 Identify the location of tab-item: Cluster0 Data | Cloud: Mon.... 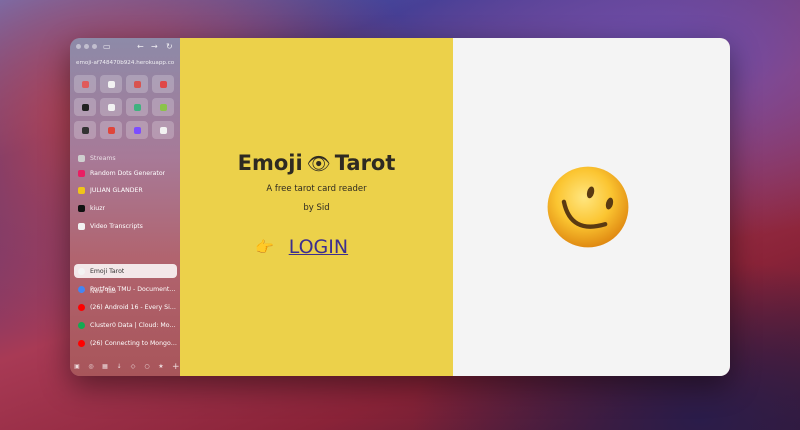
(125, 325).